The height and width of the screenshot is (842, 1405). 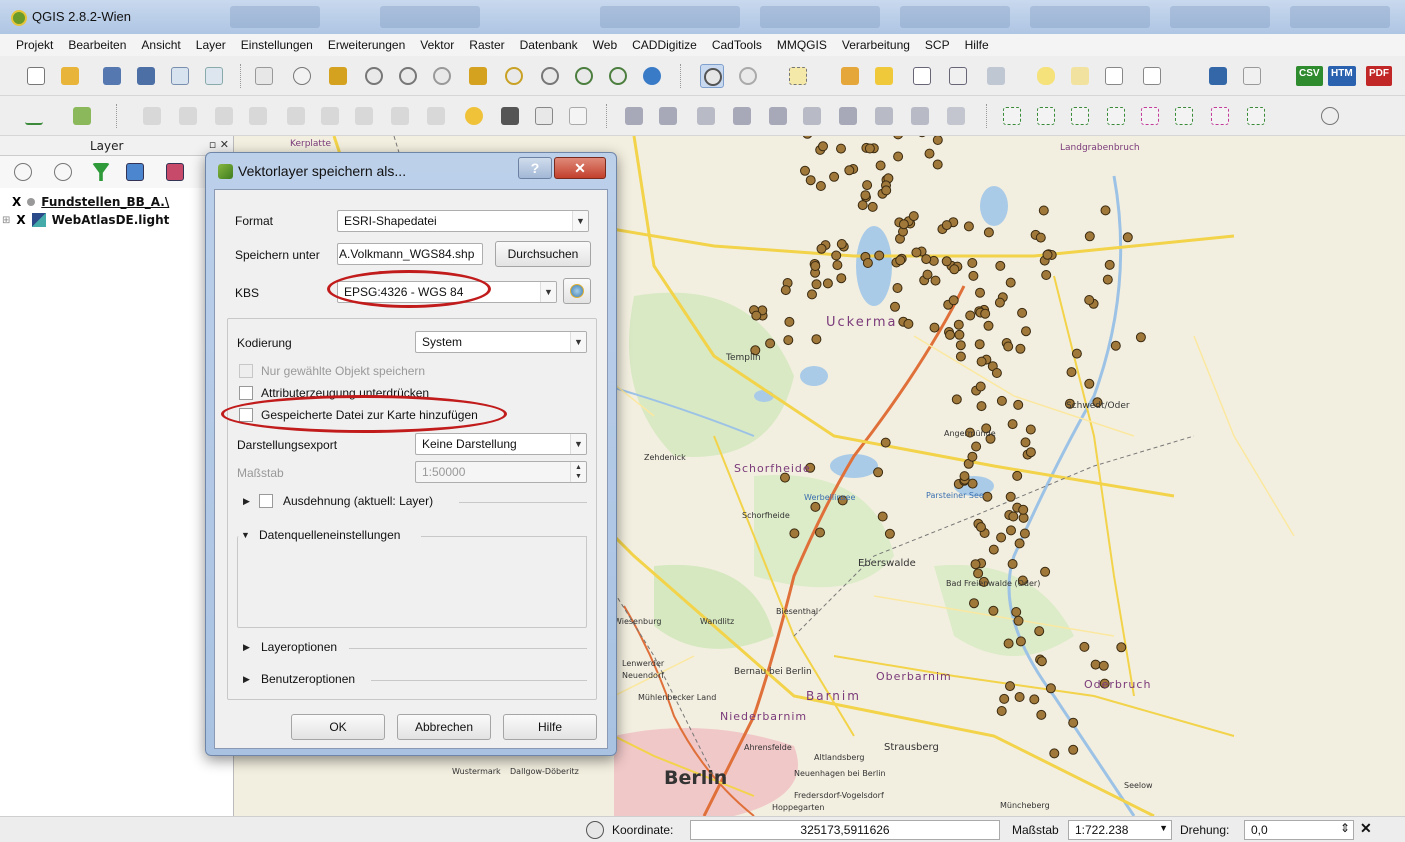 What do you see at coordinates (1116, 116) in the screenshot?
I see `node-tool-4-button` at bounding box center [1116, 116].